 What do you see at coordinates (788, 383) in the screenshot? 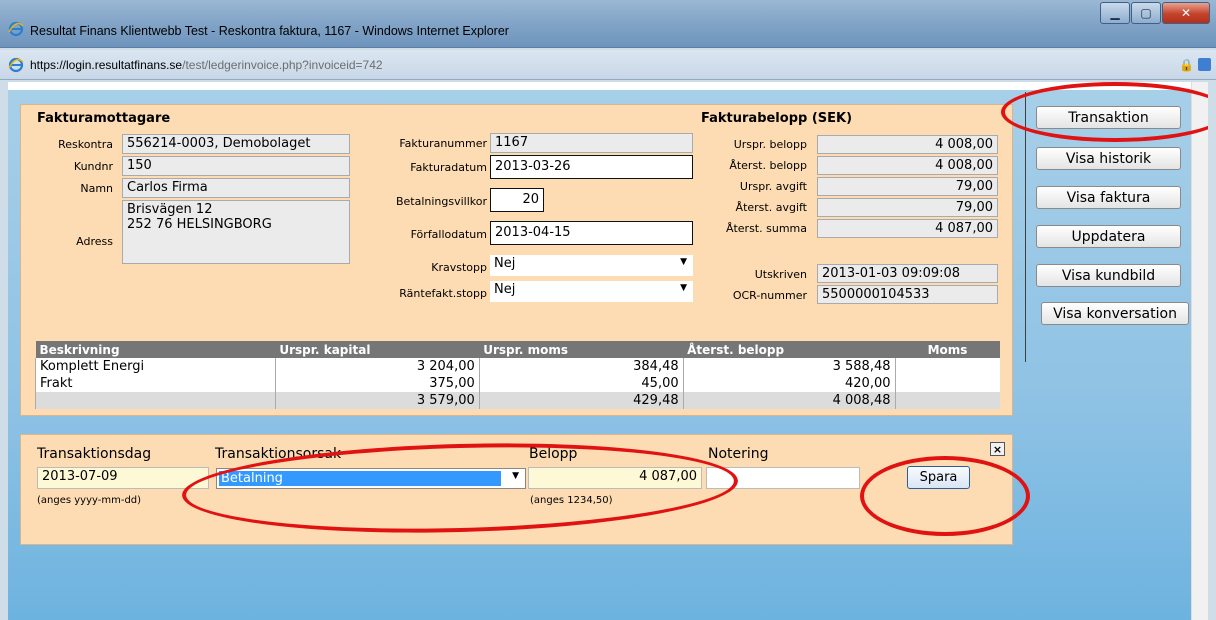
I see `cell-aterst-belopp: 420,00` at bounding box center [788, 383].